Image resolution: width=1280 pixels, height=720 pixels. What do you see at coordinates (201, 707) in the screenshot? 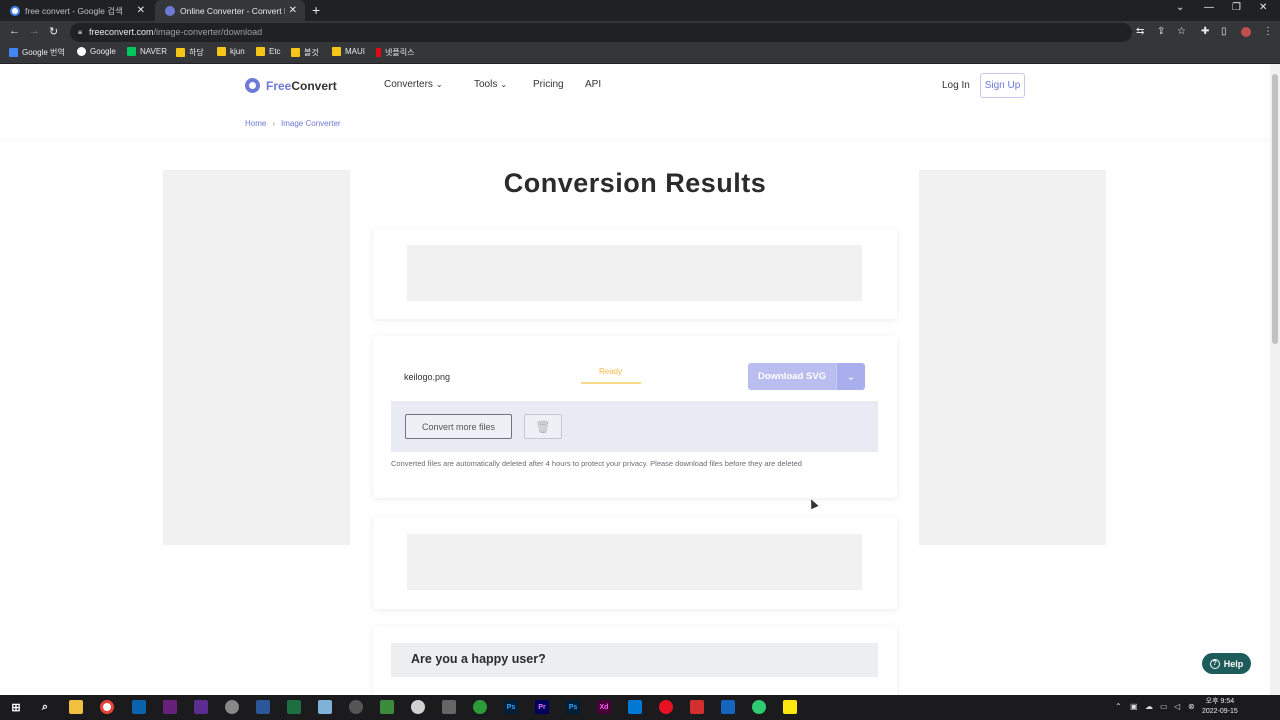
I see `visual-studio-preview-icon` at bounding box center [201, 707].